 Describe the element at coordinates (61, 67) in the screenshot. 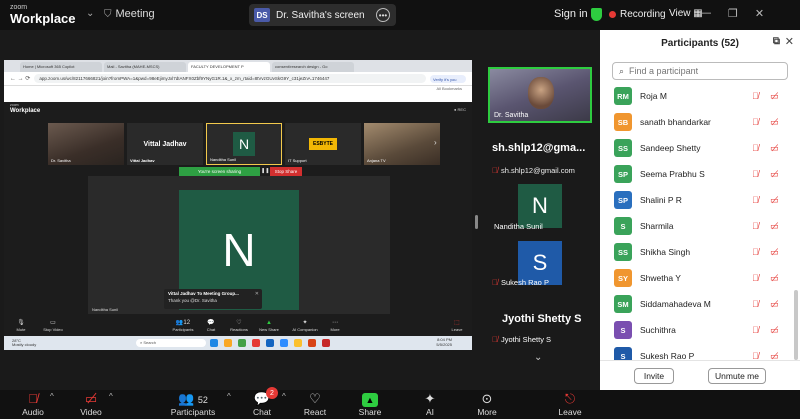

I see `browser-tab: Home | Microsoft 365 Copilot` at that location.